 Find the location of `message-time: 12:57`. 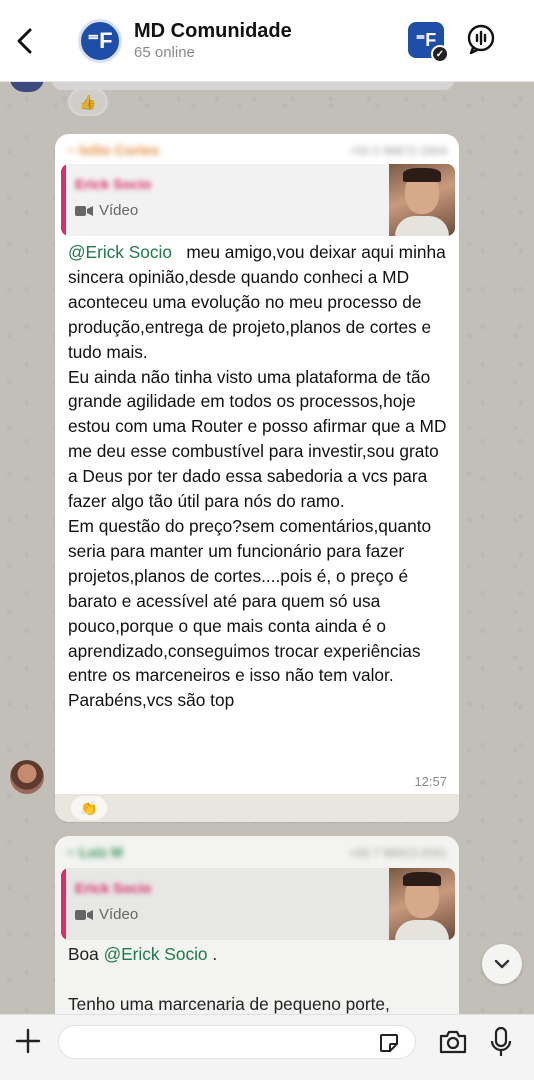

message-time: 12:57 is located at coordinates (430, 781).